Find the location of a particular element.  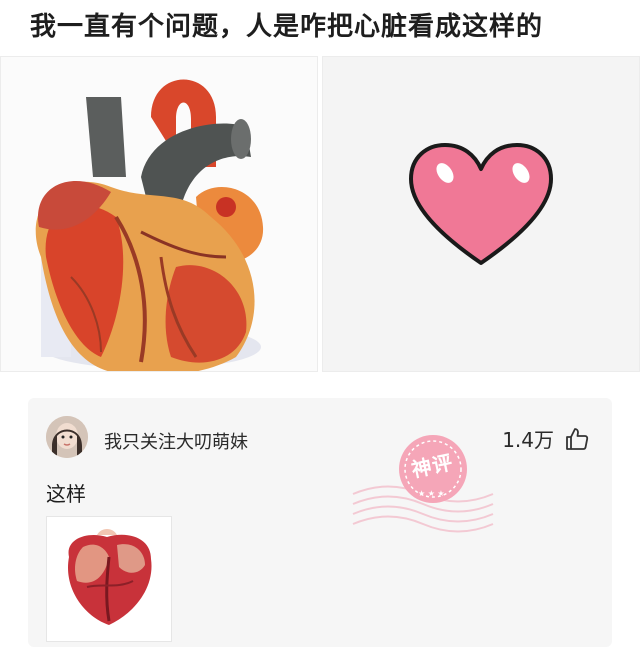

user-avatar-icon is located at coordinates (67, 437).